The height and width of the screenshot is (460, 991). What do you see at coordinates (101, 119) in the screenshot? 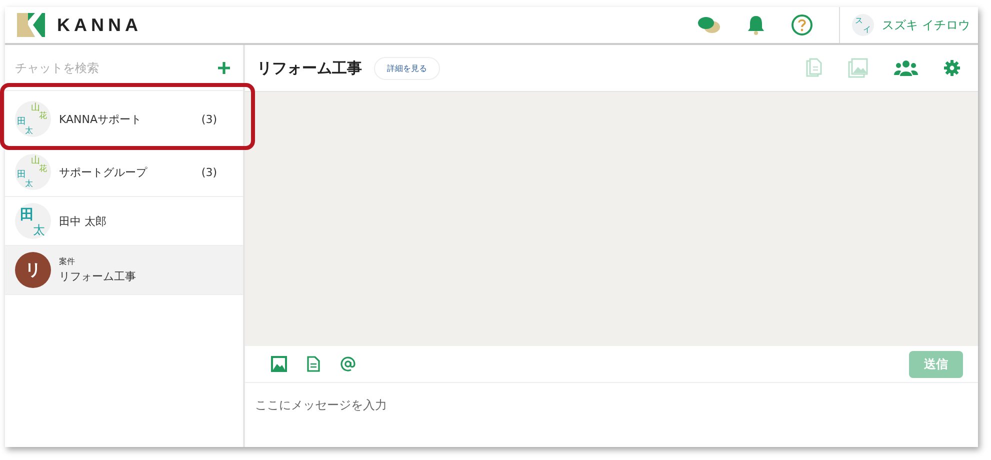
I see `chat-name: KANNAサポート` at bounding box center [101, 119].